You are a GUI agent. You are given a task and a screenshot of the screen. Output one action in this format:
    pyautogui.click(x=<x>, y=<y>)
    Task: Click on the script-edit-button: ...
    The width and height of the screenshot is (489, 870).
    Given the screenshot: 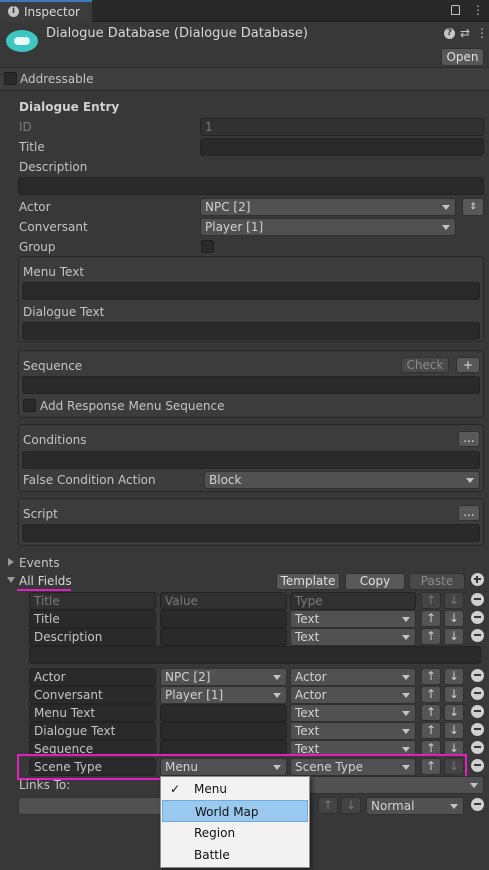 What is the action you would take?
    pyautogui.click(x=469, y=513)
    